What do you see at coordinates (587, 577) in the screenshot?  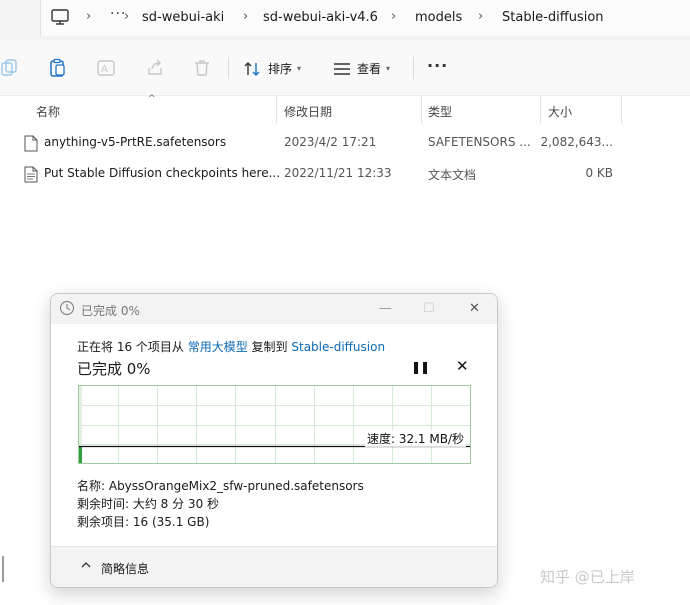 I see `watermark: 知乎 @已上岸` at bounding box center [587, 577].